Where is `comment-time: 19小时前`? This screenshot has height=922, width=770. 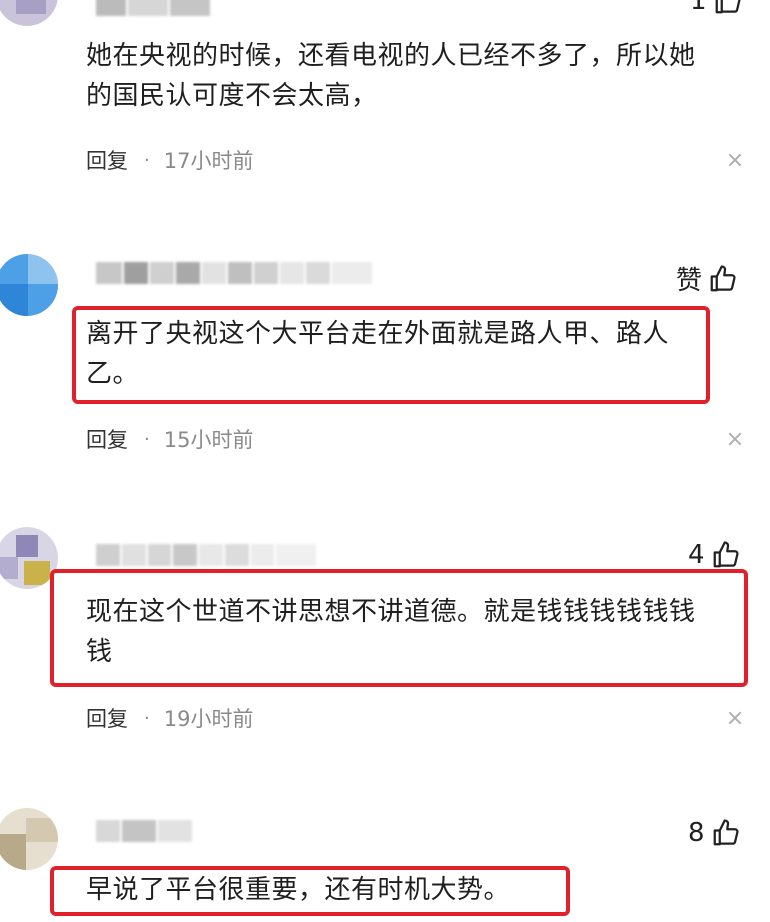
comment-time: 19小时前 is located at coordinates (208, 719).